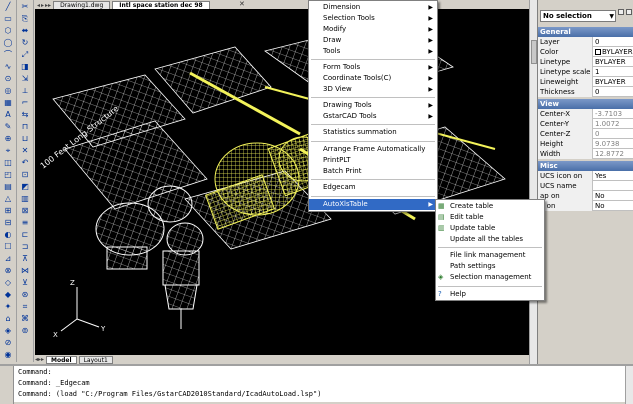 The height and width of the screenshot is (404, 633). Describe the element at coordinates (25, 246) in the screenshot. I see `modify-tool-icon: ⊐` at that location.